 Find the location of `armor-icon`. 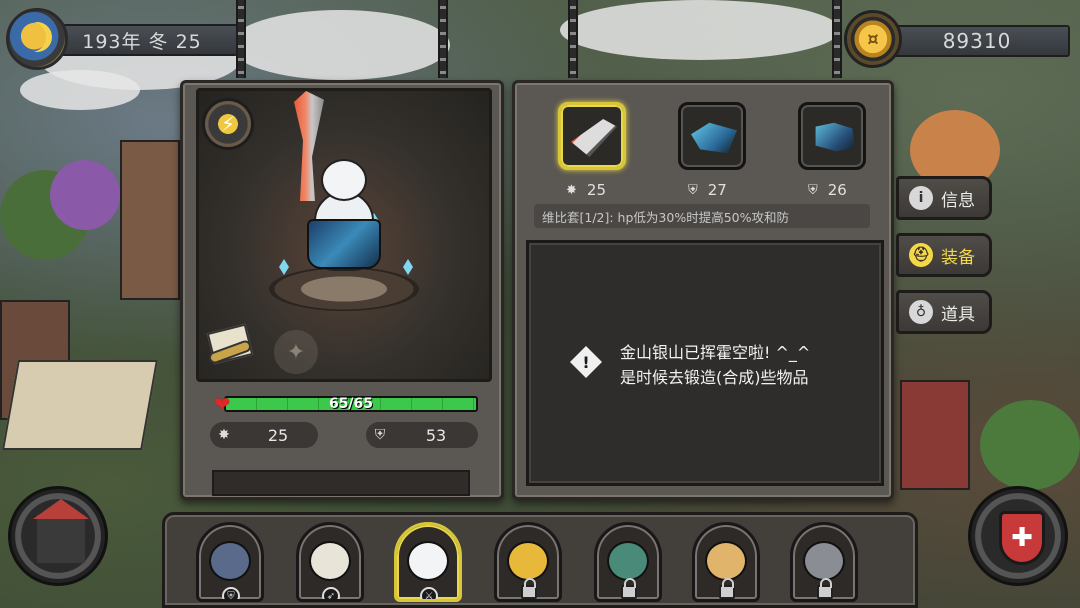

armor-icon is located at coordinates (714, 138).